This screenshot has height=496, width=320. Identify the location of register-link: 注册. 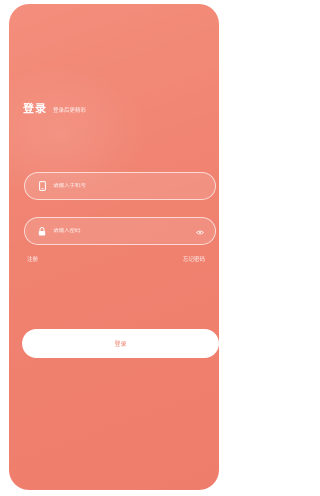
(32, 259).